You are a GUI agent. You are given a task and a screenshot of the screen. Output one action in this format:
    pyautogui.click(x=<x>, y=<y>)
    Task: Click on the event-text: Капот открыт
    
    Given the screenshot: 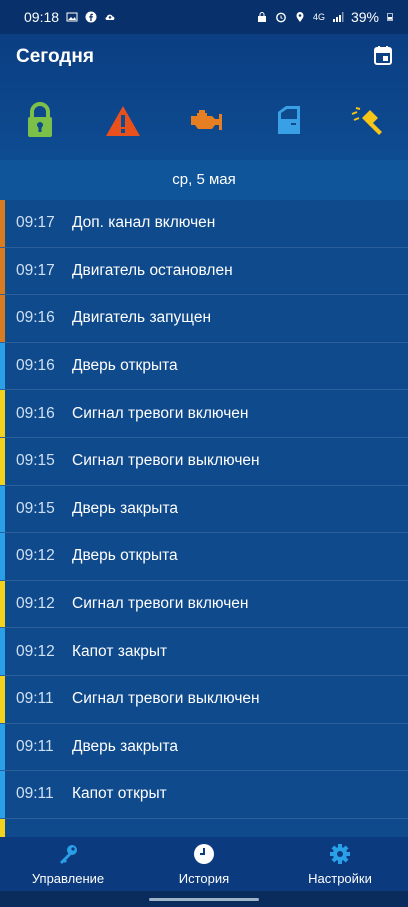 What is the action you would take?
    pyautogui.click(x=119, y=794)
    